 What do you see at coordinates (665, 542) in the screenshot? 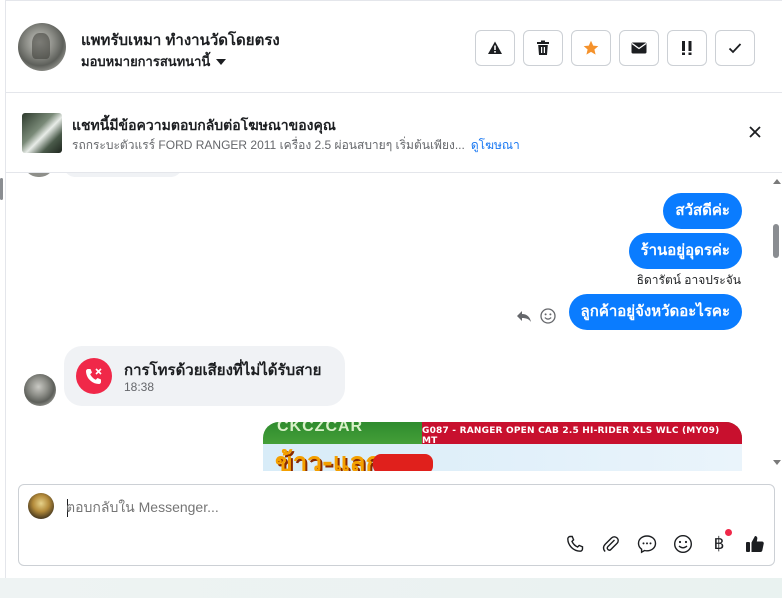
I see `composer-toolbar: ฿` at bounding box center [665, 542].